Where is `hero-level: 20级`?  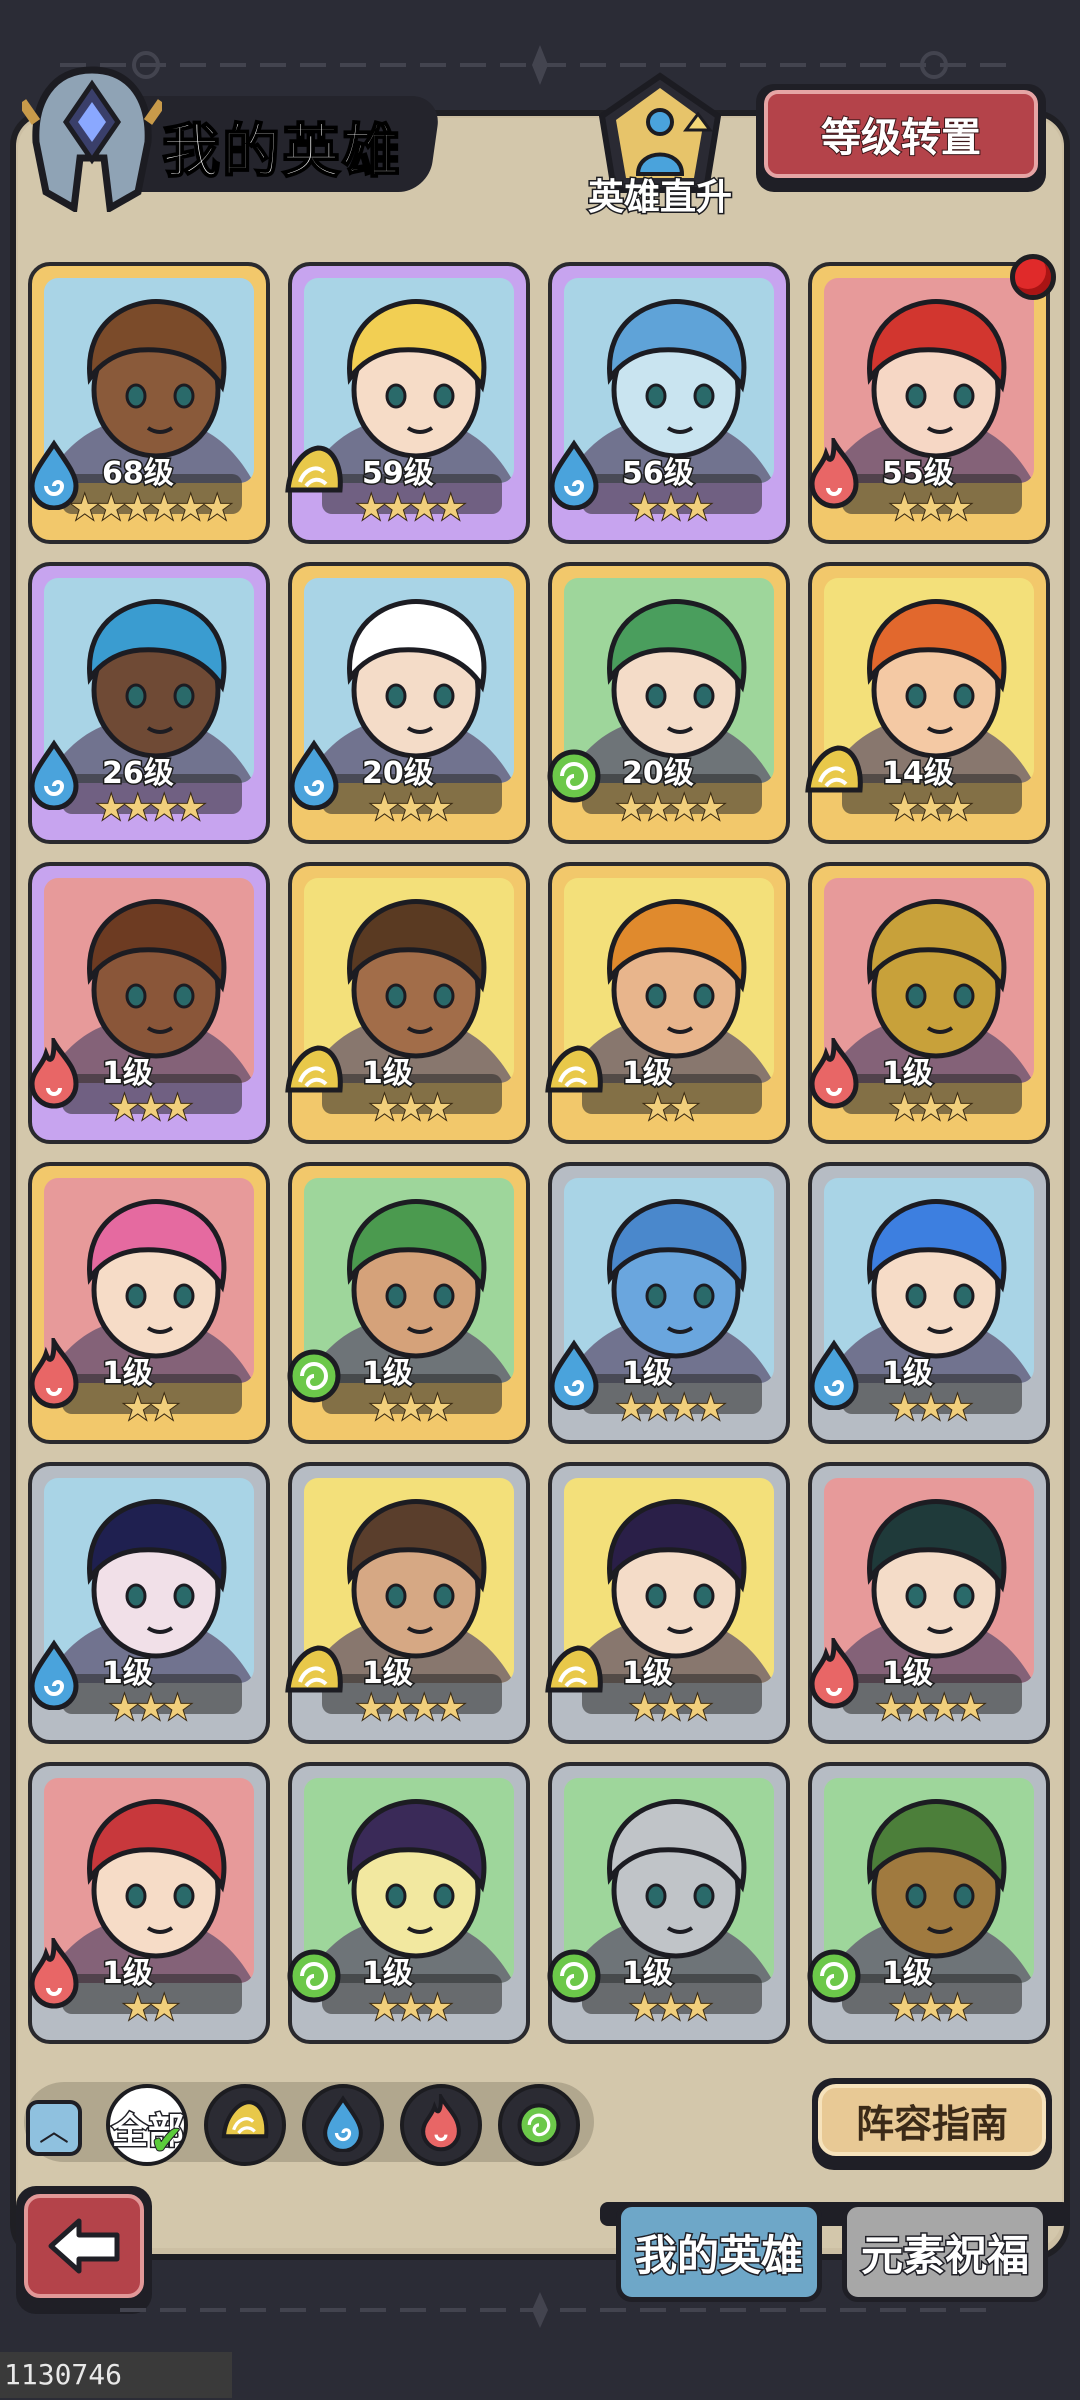
hero-level: 20级 is located at coordinates (658, 774).